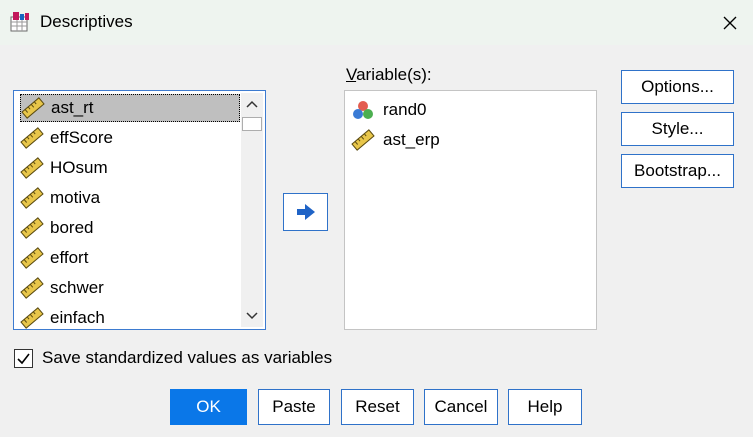 The image size is (753, 437). I want to click on list-item: motiva, so click(130, 198).